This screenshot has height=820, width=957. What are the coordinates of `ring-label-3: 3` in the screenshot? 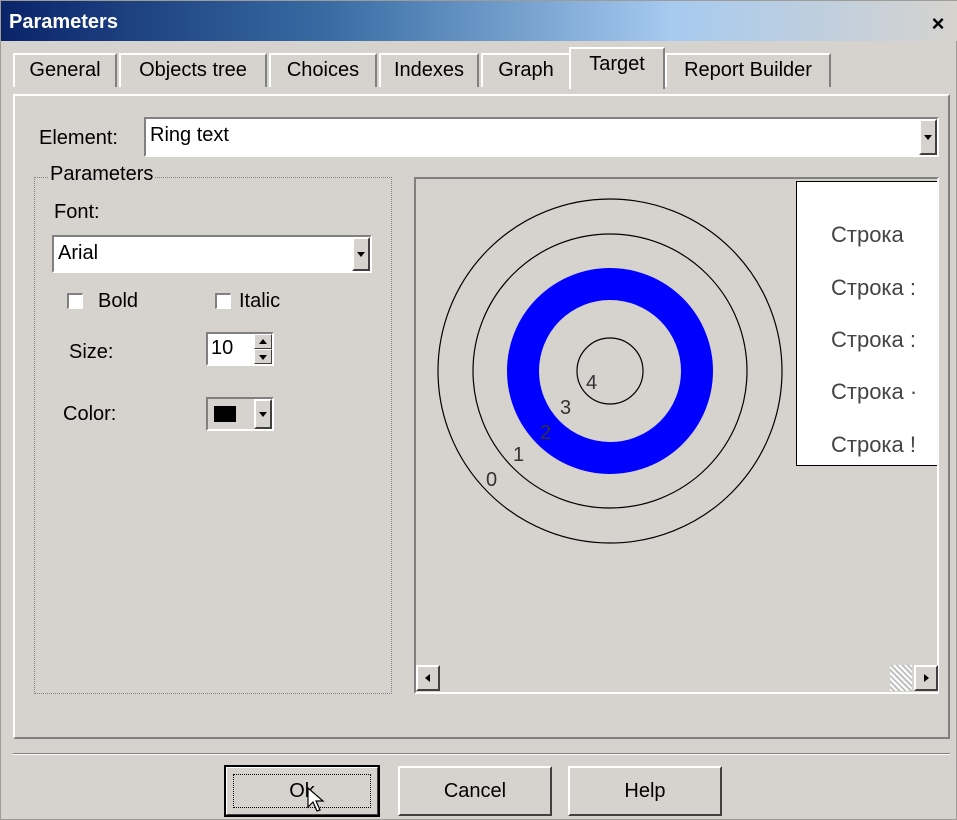 It's located at (565, 408).